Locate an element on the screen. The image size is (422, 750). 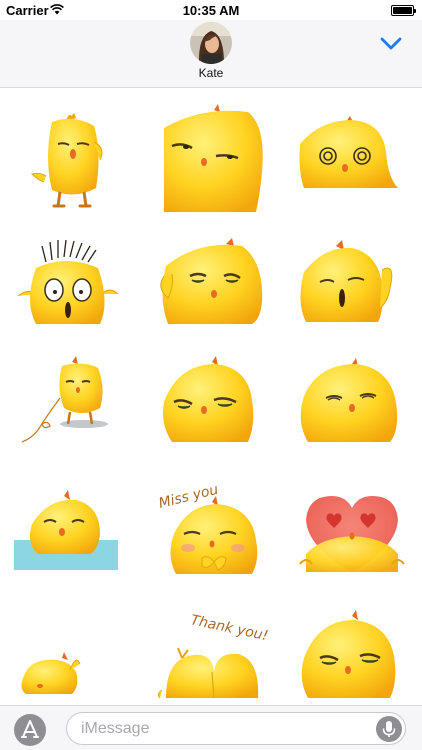
avatar is located at coordinates (211, 43).